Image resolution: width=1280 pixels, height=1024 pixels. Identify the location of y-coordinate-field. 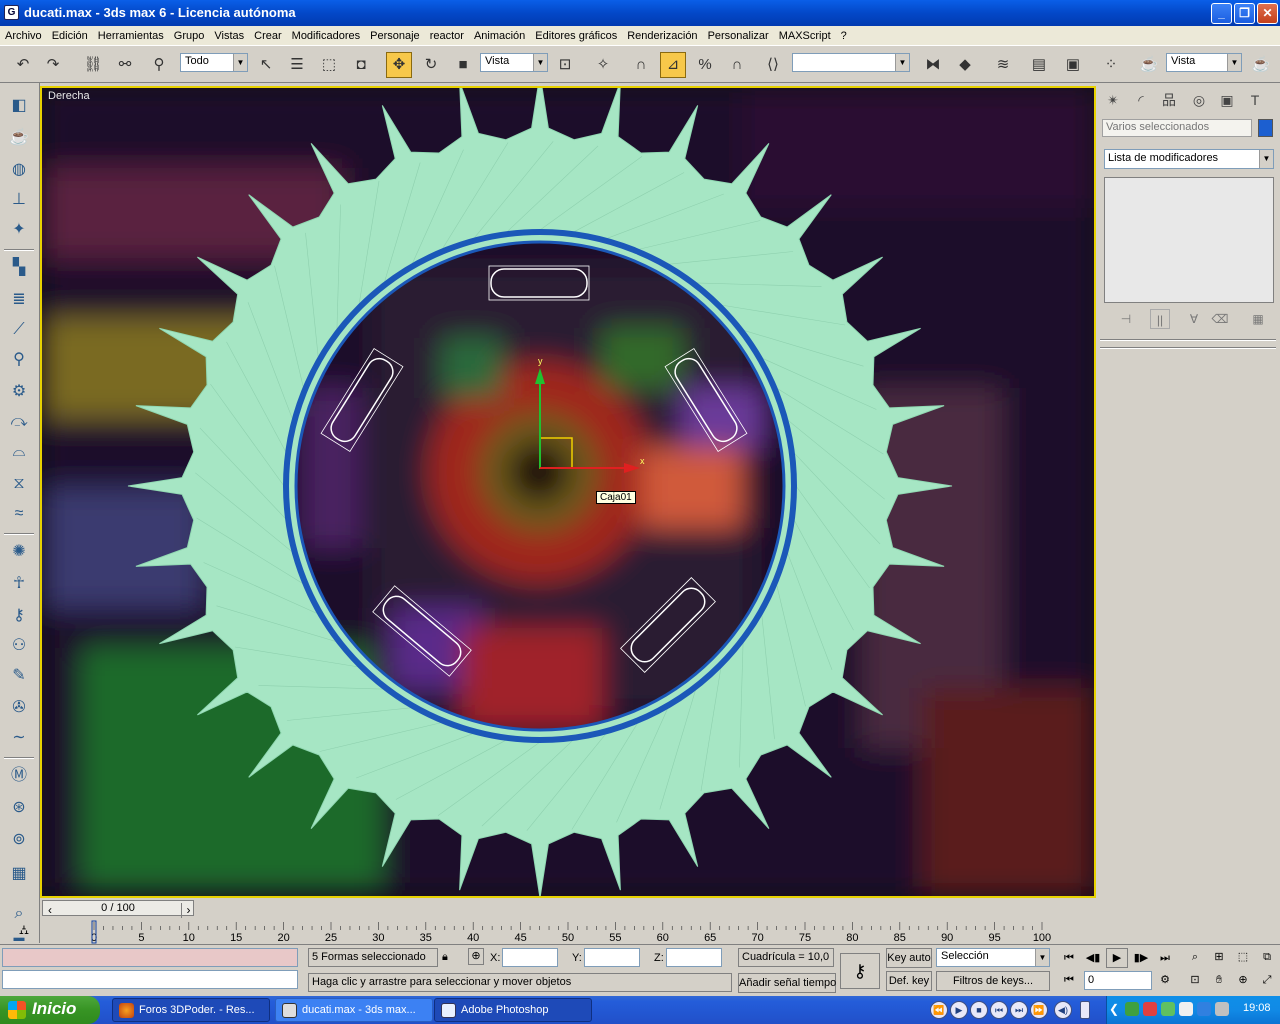
(612, 957).